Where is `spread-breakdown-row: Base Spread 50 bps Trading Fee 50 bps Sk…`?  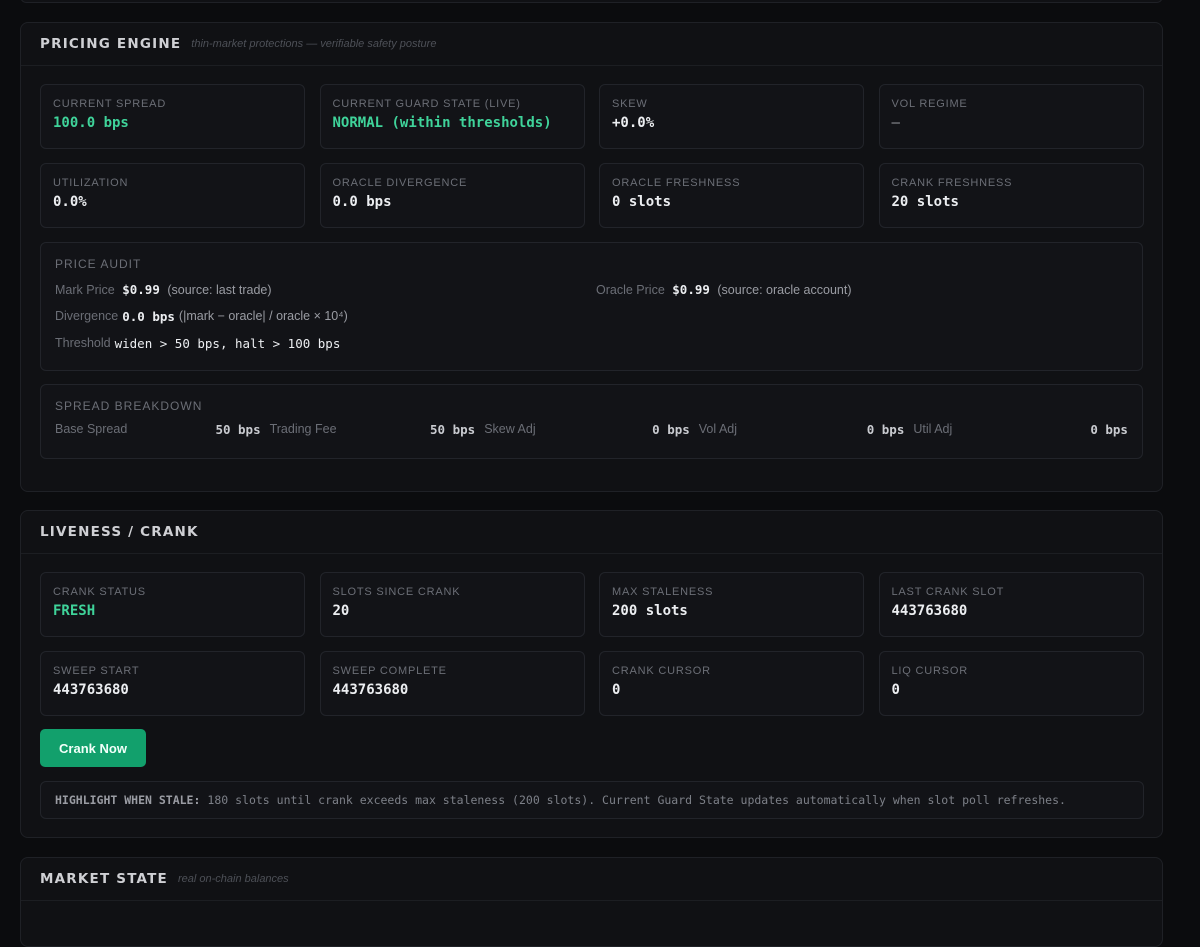
spread-breakdown-row: Base Spread 50 bps Trading Fee 50 bps Sk… is located at coordinates (591, 429).